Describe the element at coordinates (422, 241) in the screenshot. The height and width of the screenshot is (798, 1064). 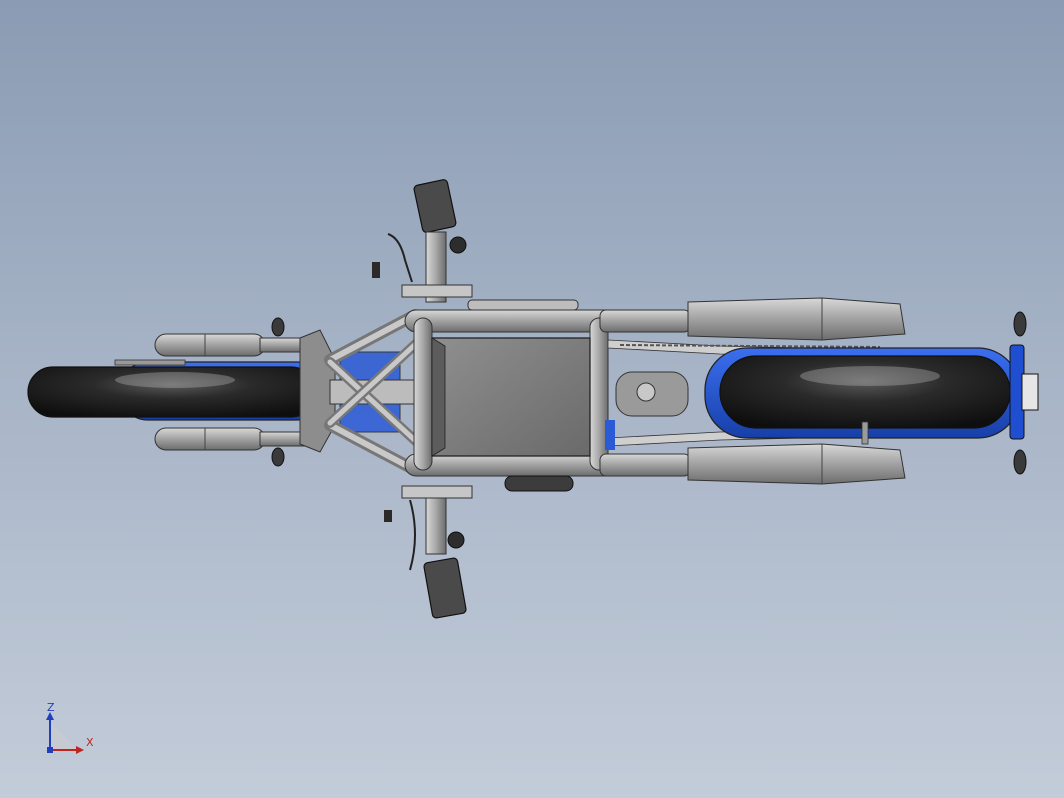
I see `left-handlebar` at that location.